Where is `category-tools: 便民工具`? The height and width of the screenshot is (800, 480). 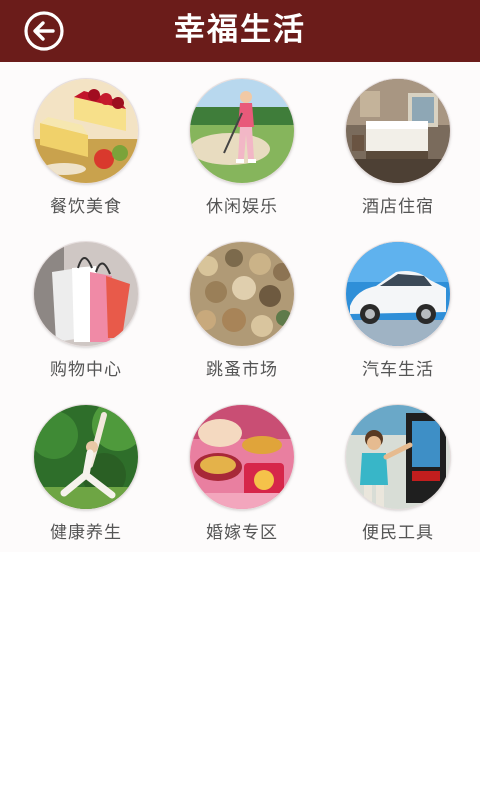 category-tools: 便民工具 is located at coordinates (398, 469).